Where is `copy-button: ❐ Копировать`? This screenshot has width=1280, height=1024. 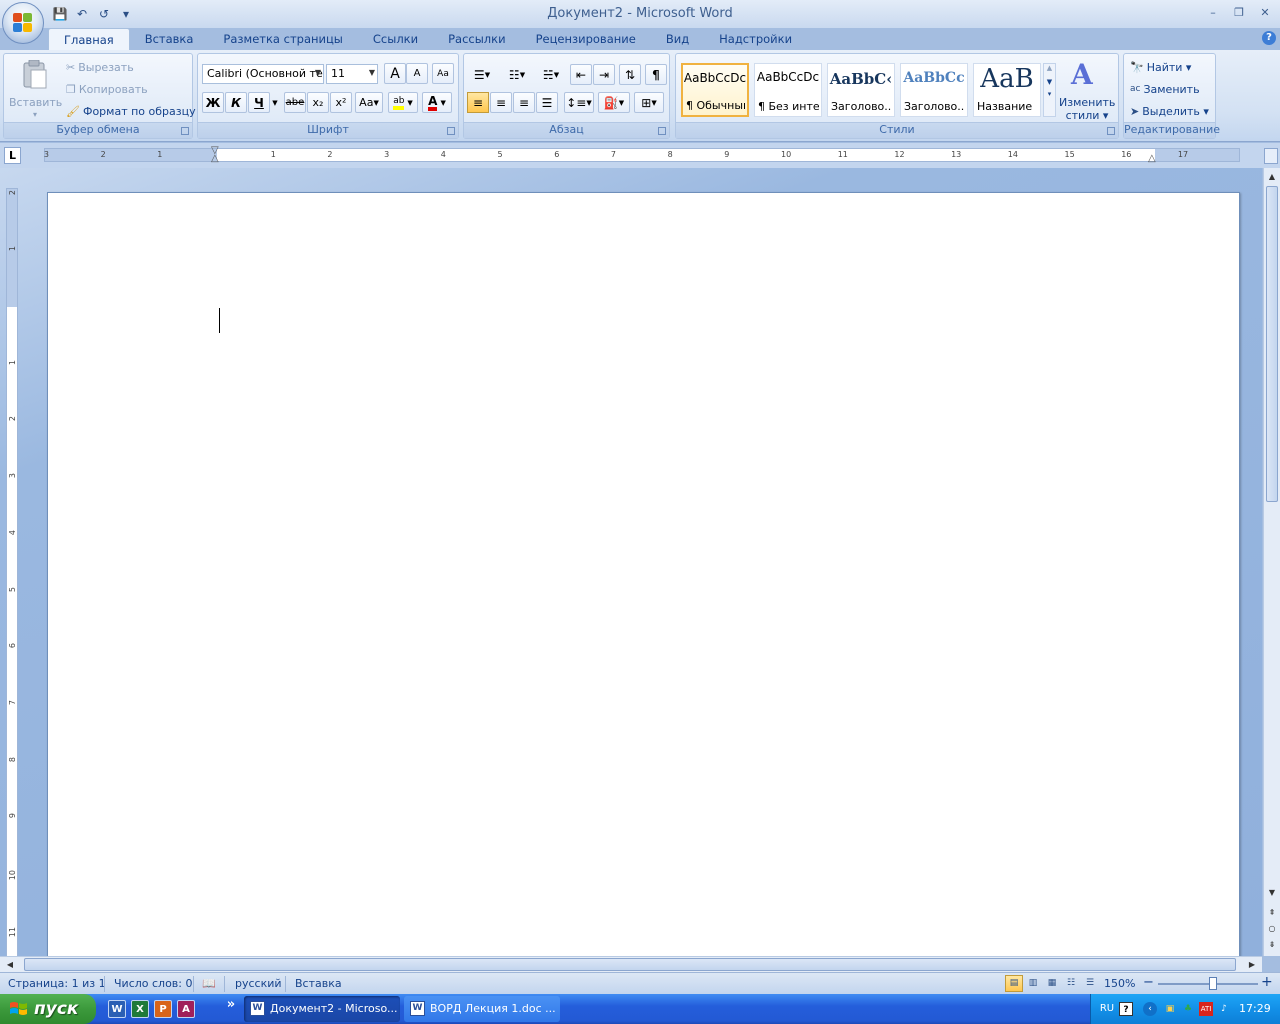
copy-button: ❐ Копировать is located at coordinates (107, 89).